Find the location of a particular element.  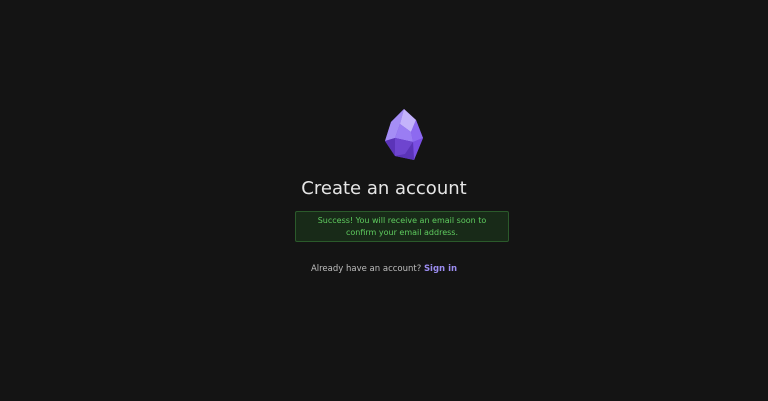

sign-in-link: Sign in is located at coordinates (440, 269).